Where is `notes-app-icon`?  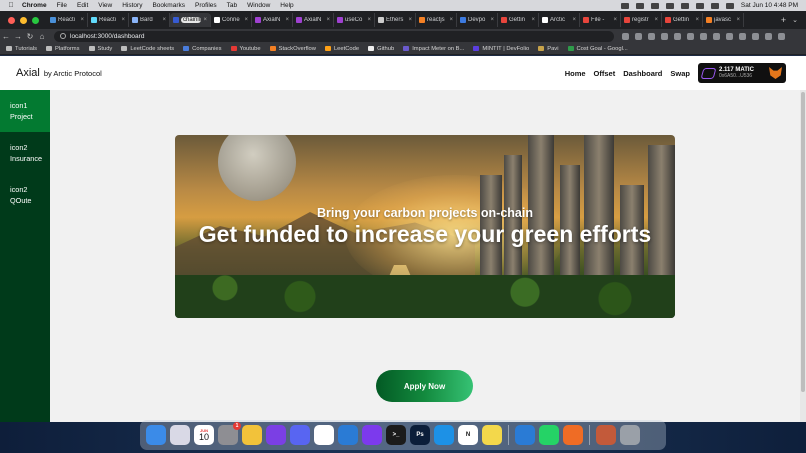
notes-app-icon is located at coordinates (492, 435).